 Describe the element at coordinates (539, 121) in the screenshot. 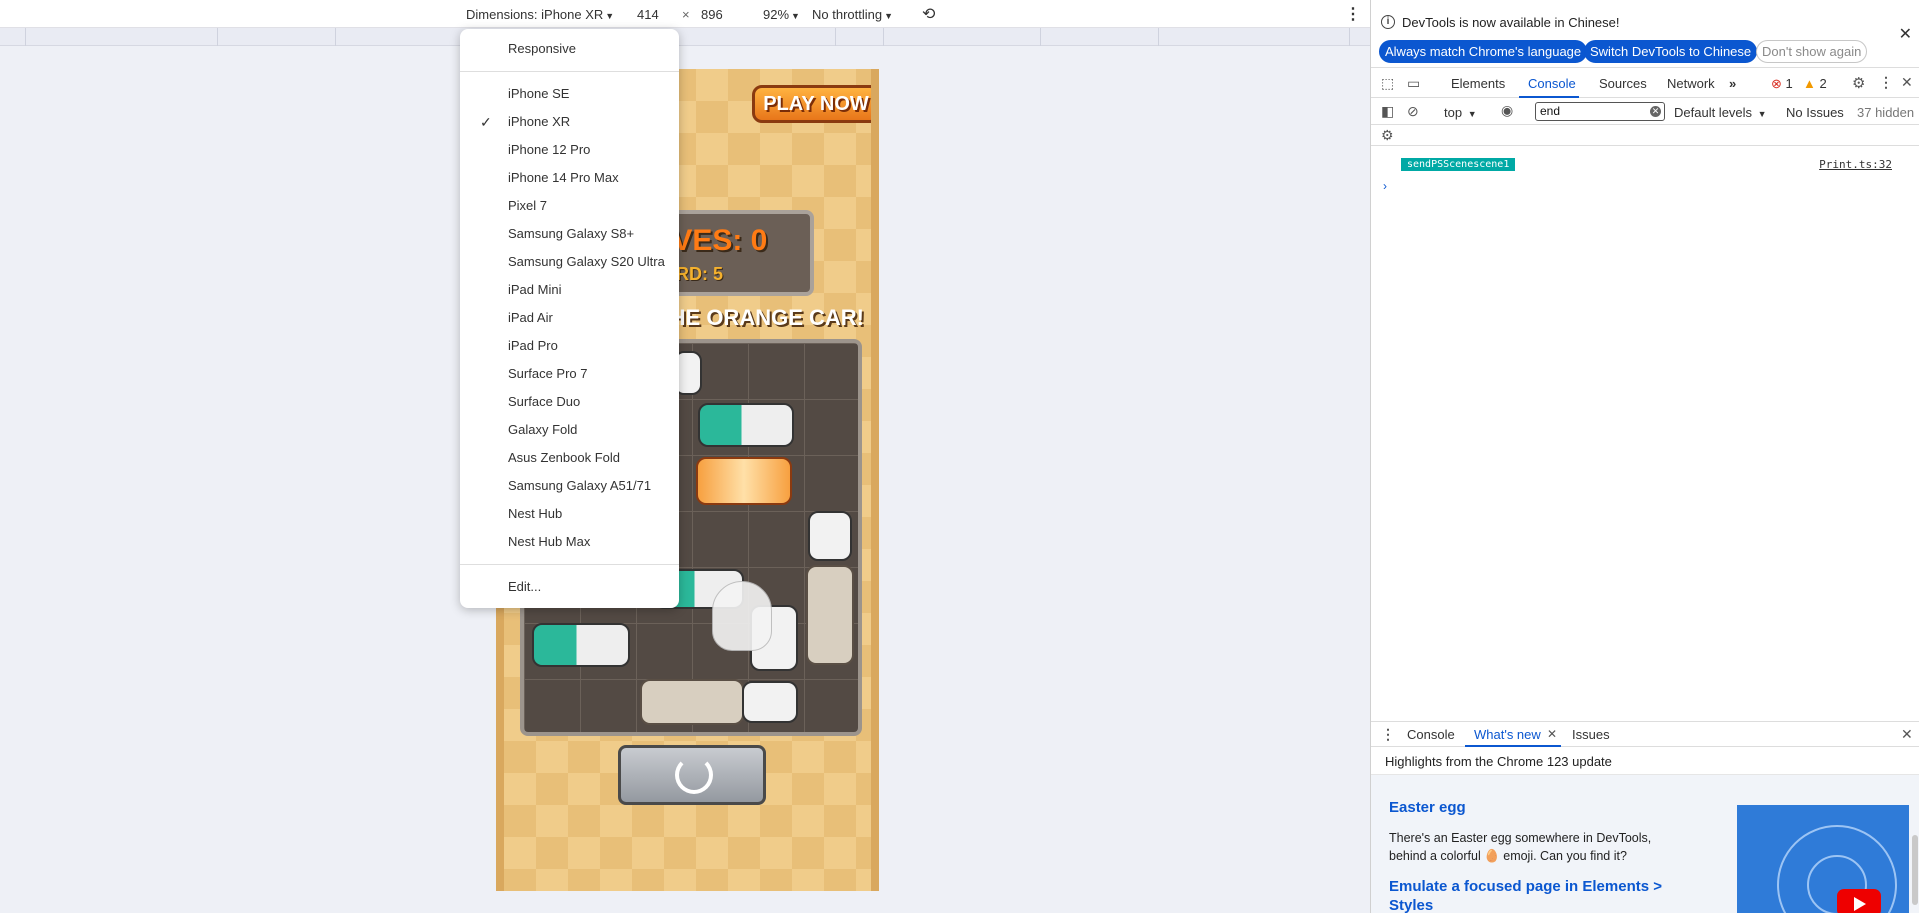

I see `device-label: iPhone XR` at that location.